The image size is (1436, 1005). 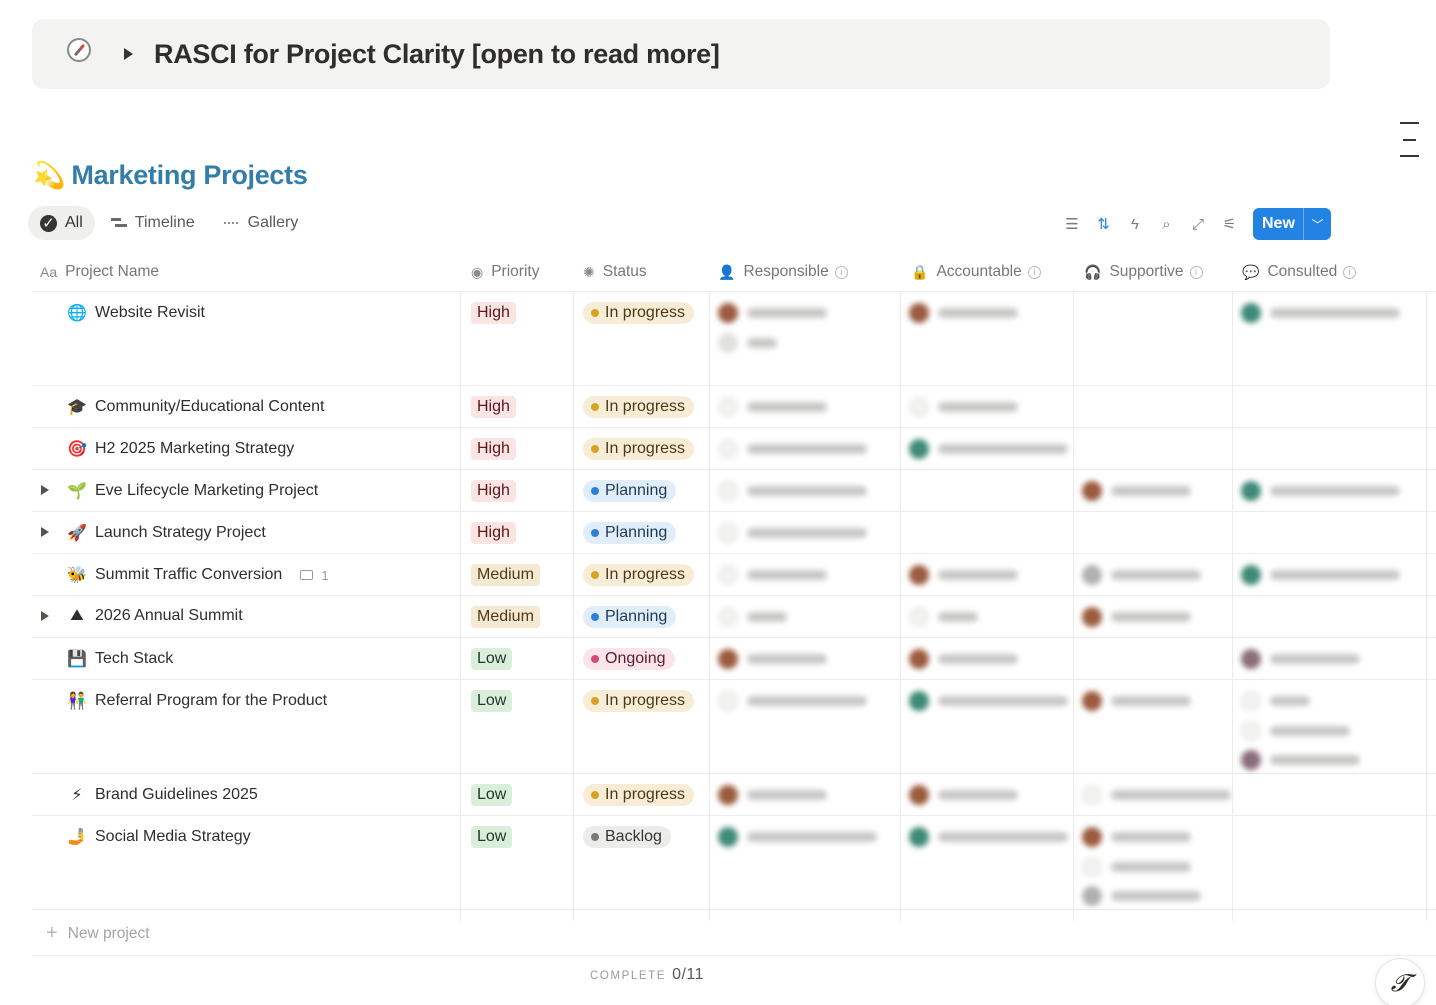 I want to click on tab-all: ✓ All, so click(x=61, y=223).